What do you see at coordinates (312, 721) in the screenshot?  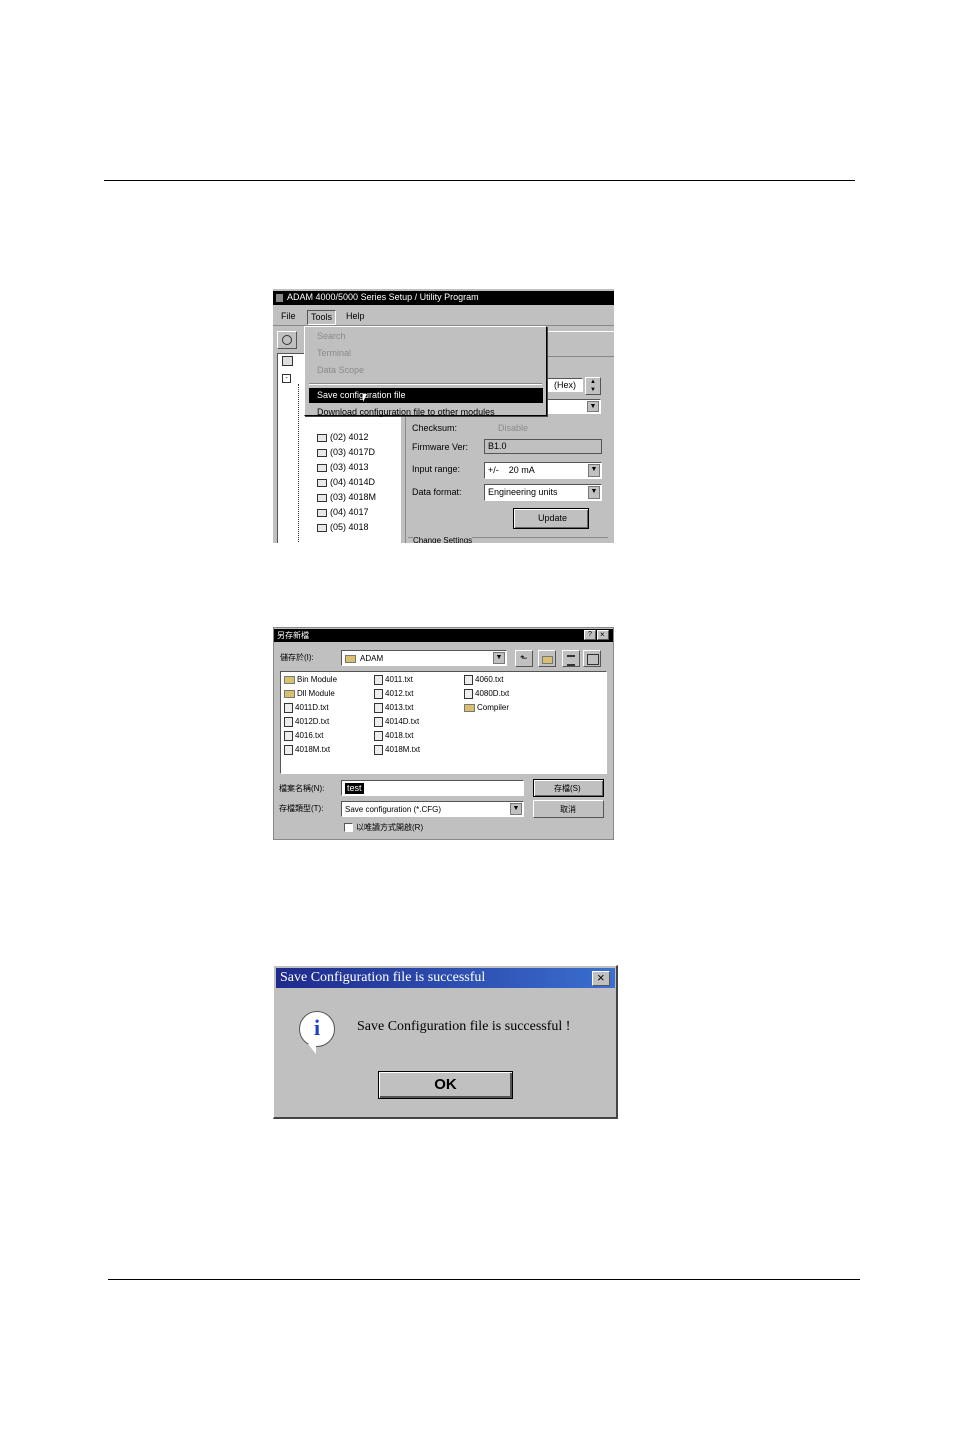 I see `file-item-label: 4012D.txt` at bounding box center [312, 721].